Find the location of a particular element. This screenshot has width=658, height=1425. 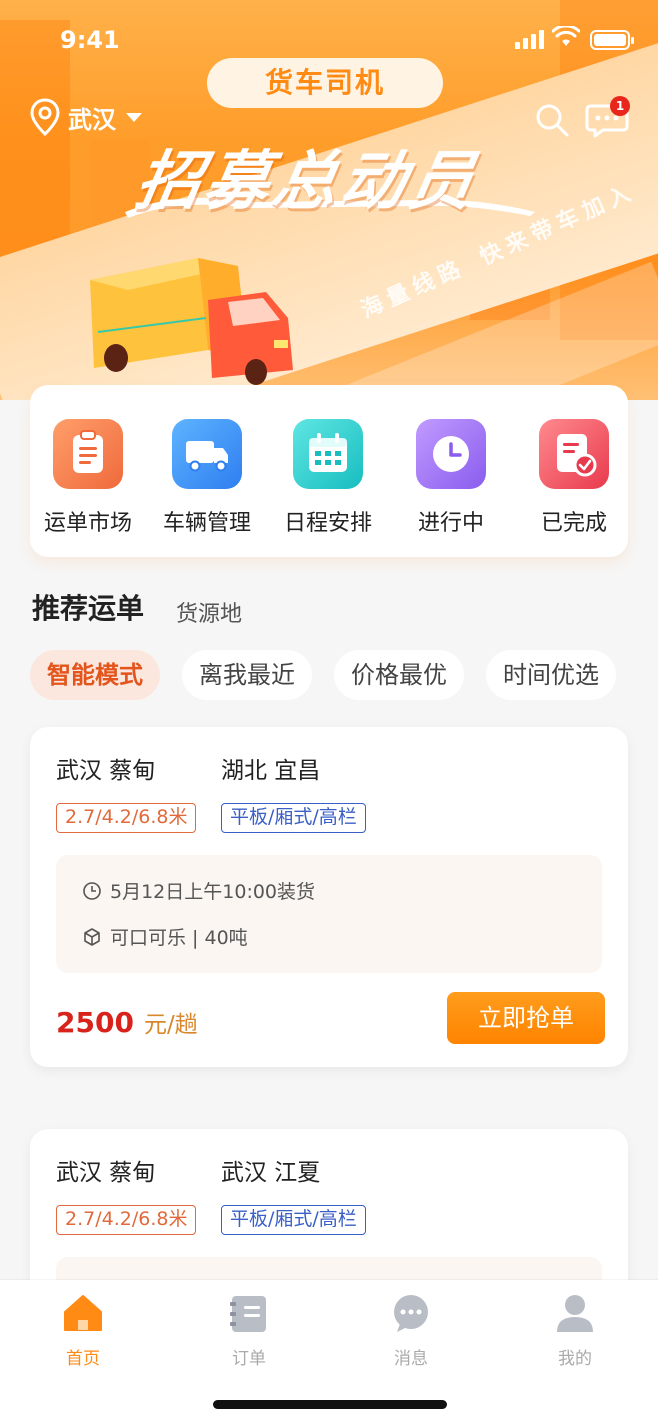

filter-chip-best-time: 时间优选 is located at coordinates (551, 675).